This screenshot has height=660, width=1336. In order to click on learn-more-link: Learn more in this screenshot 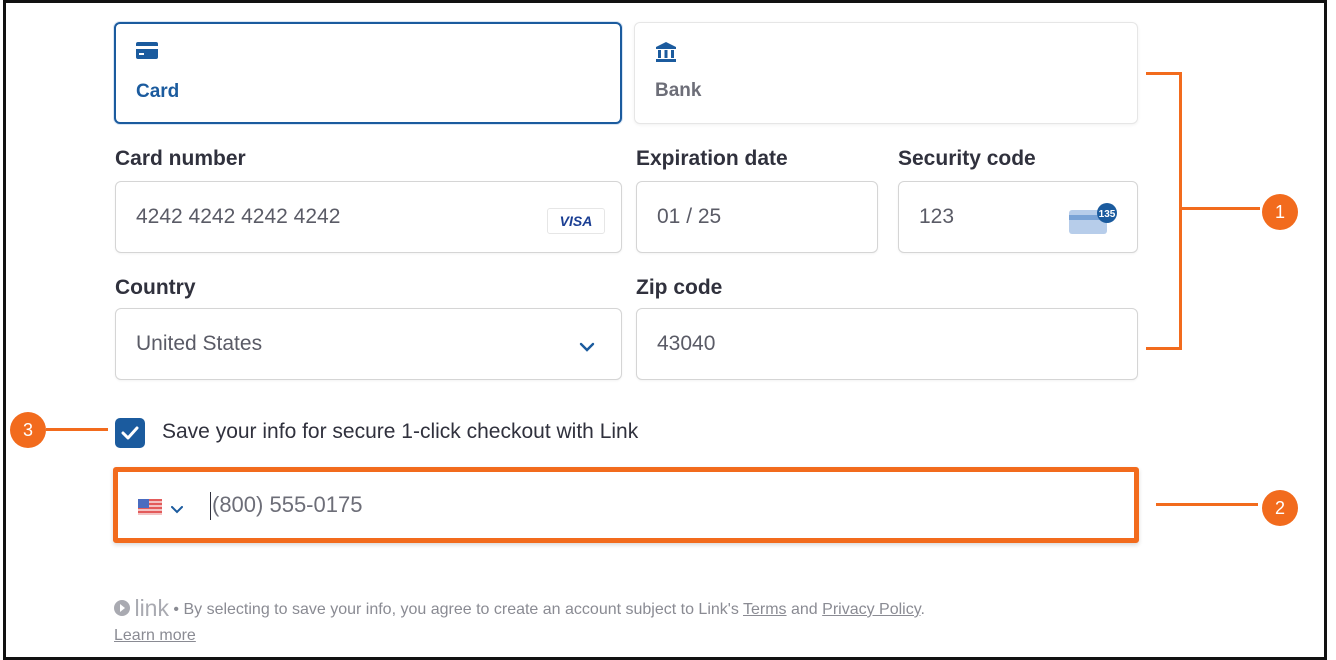, I will do `click(155, 635)`.